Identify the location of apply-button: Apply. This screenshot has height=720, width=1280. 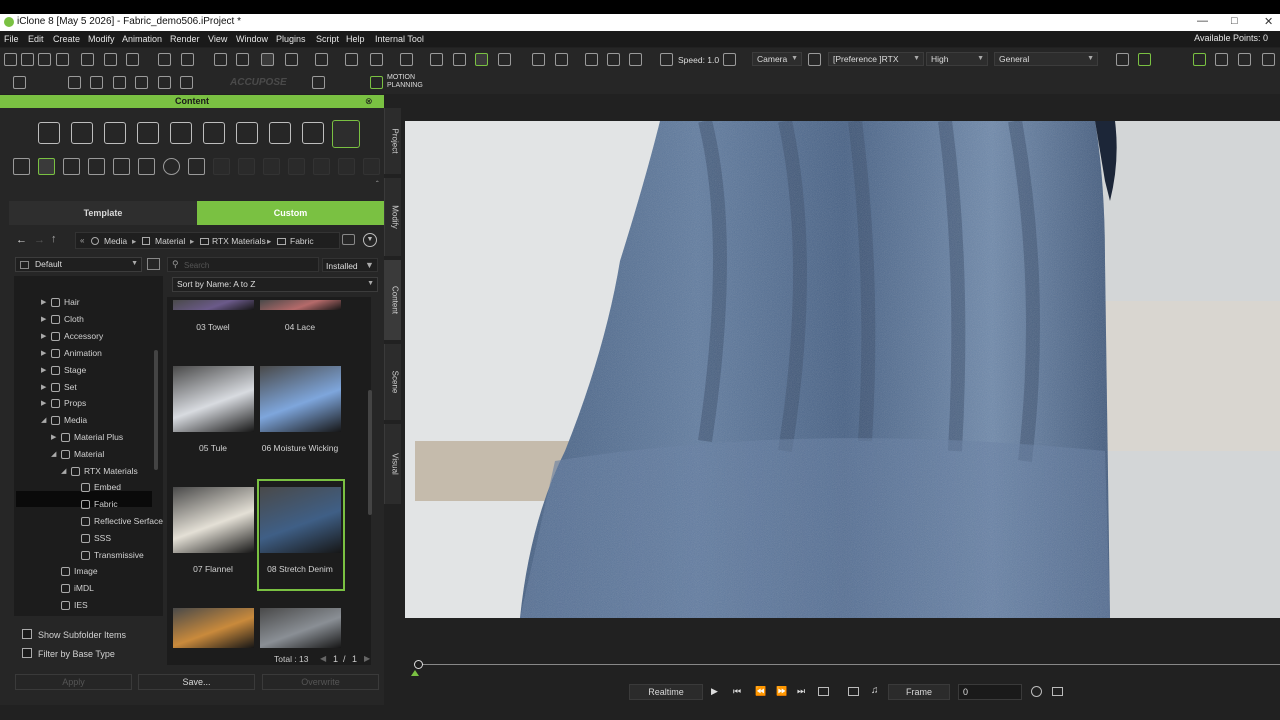
(73, 682).